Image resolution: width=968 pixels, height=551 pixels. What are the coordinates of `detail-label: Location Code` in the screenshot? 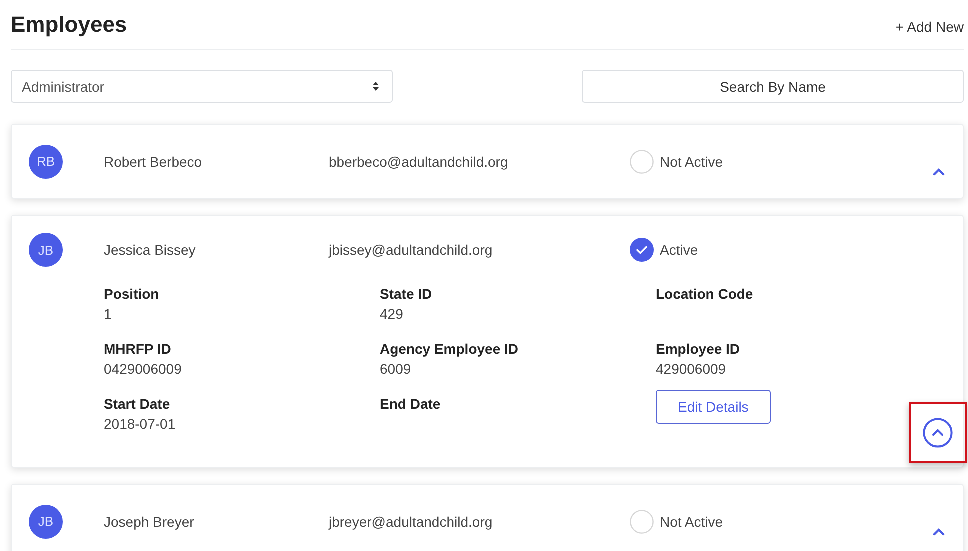 It's located at (705, 294).